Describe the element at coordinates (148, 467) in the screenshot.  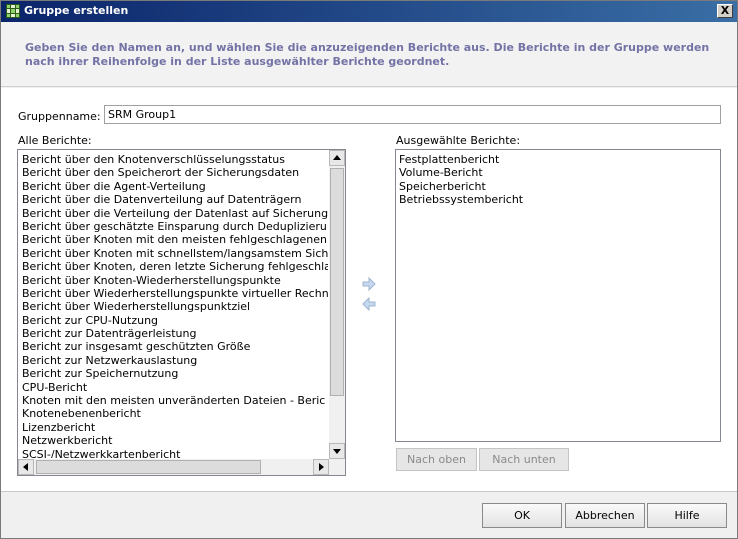
I see `scroll-thumb-horizontal` at that location.